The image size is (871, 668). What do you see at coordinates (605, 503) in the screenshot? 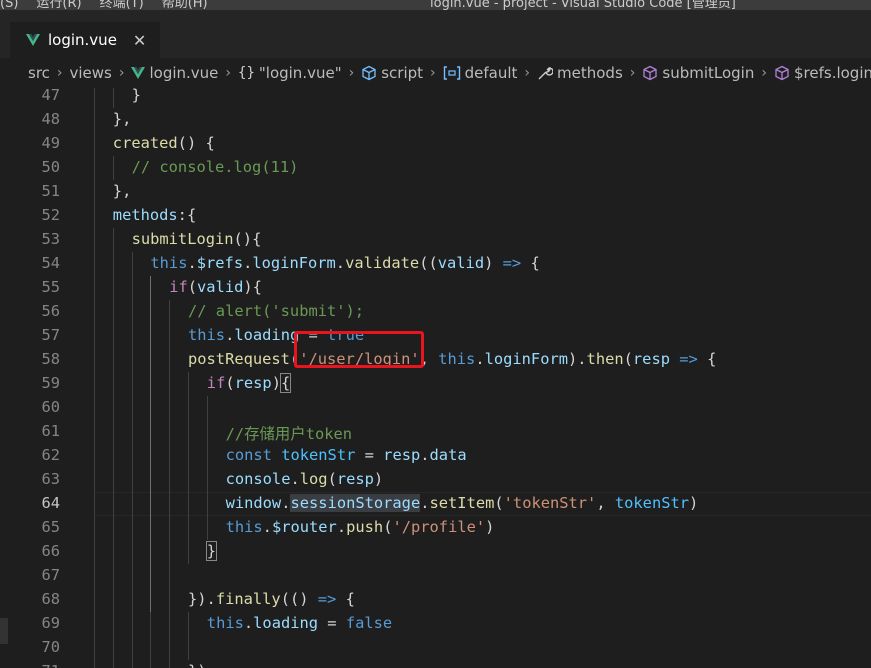
I see `code-token: ,` at bounding box center [605, 503].